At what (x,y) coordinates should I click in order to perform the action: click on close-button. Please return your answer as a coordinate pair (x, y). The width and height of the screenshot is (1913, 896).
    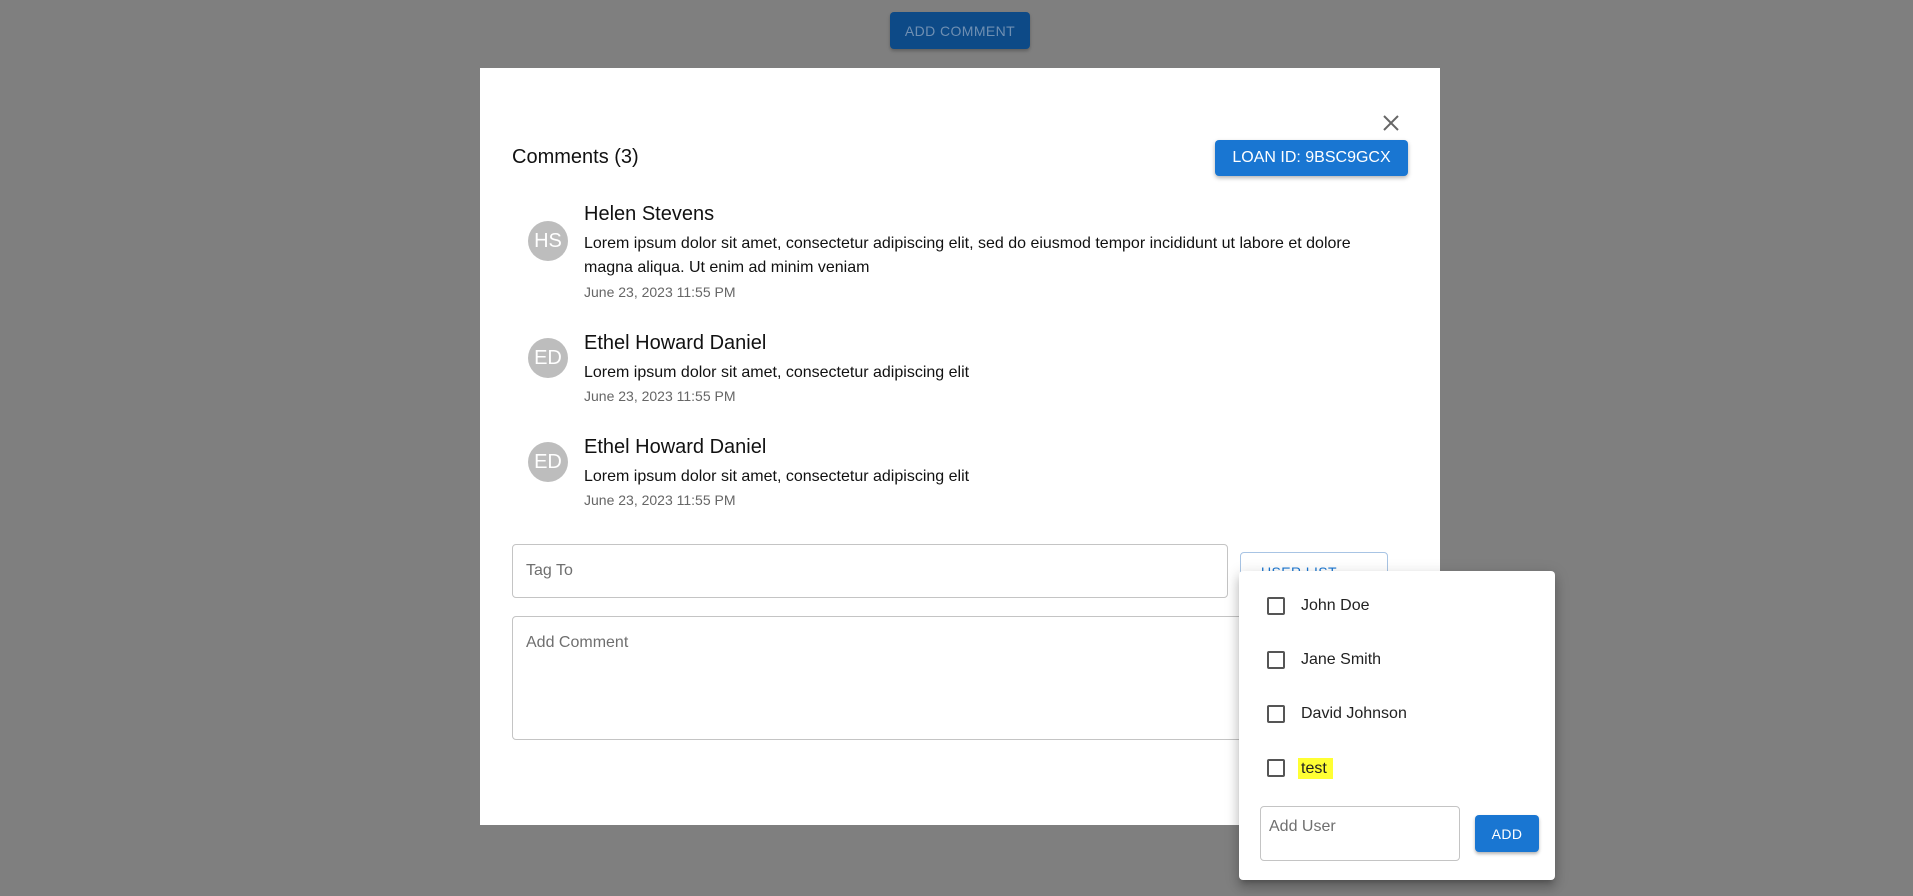
    Looking at the image, I should click on (1391, 123).